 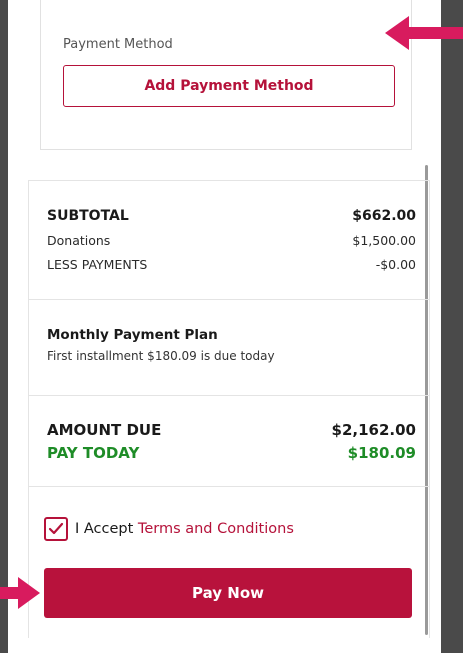 I want to click on payment-plan-title: Monthly Payment Plan, so click(x=132, y=335).